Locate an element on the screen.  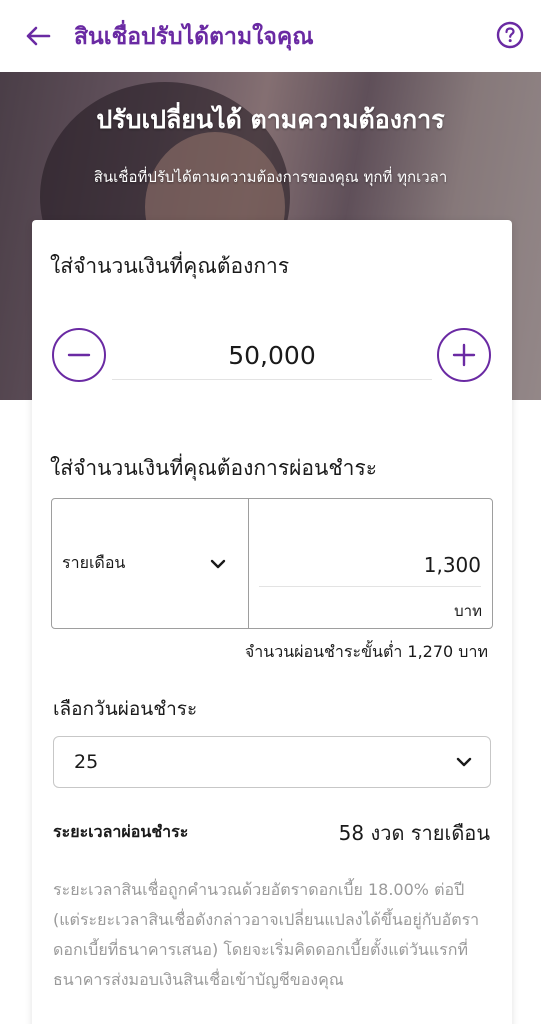
minimum-installment-note: จำนวนผ่อนชำระขั้นต่ำ 1,270 บาท is located at coordinates (366, 651).